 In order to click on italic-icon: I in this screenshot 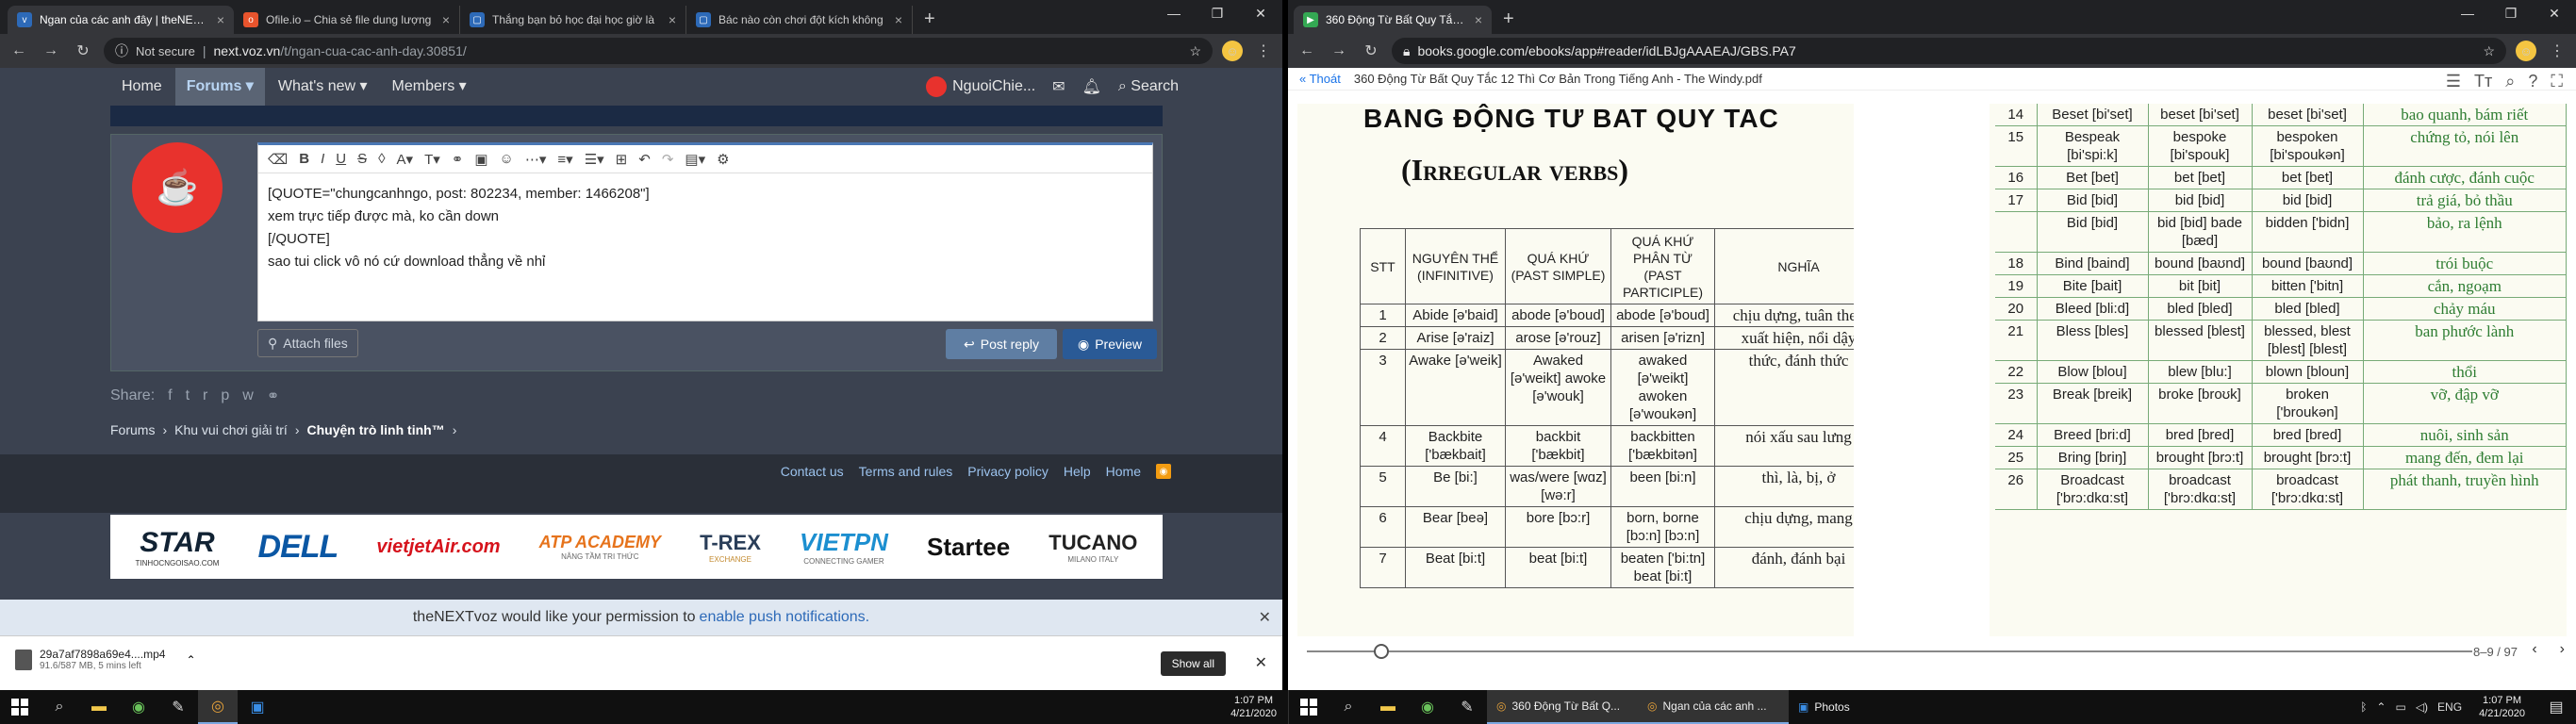, I will do `click(322, 159)`.